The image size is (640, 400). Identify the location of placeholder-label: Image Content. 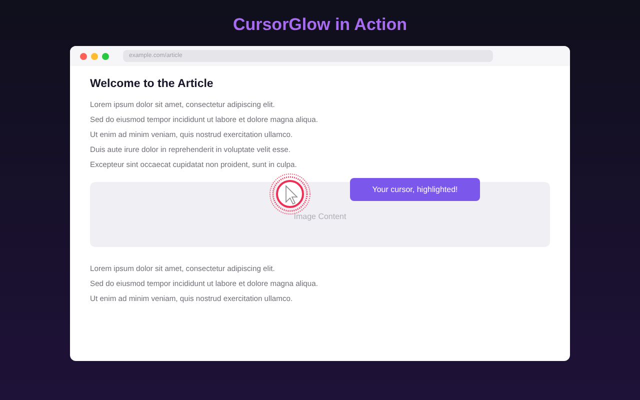
(320, 216).